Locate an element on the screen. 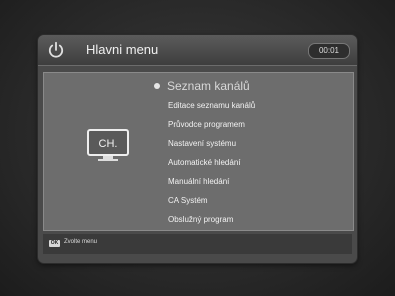 This screenshot has width=395, height=296. menu-item-obsluzny-program: Obslužný program is located at coordinates (211, 219).